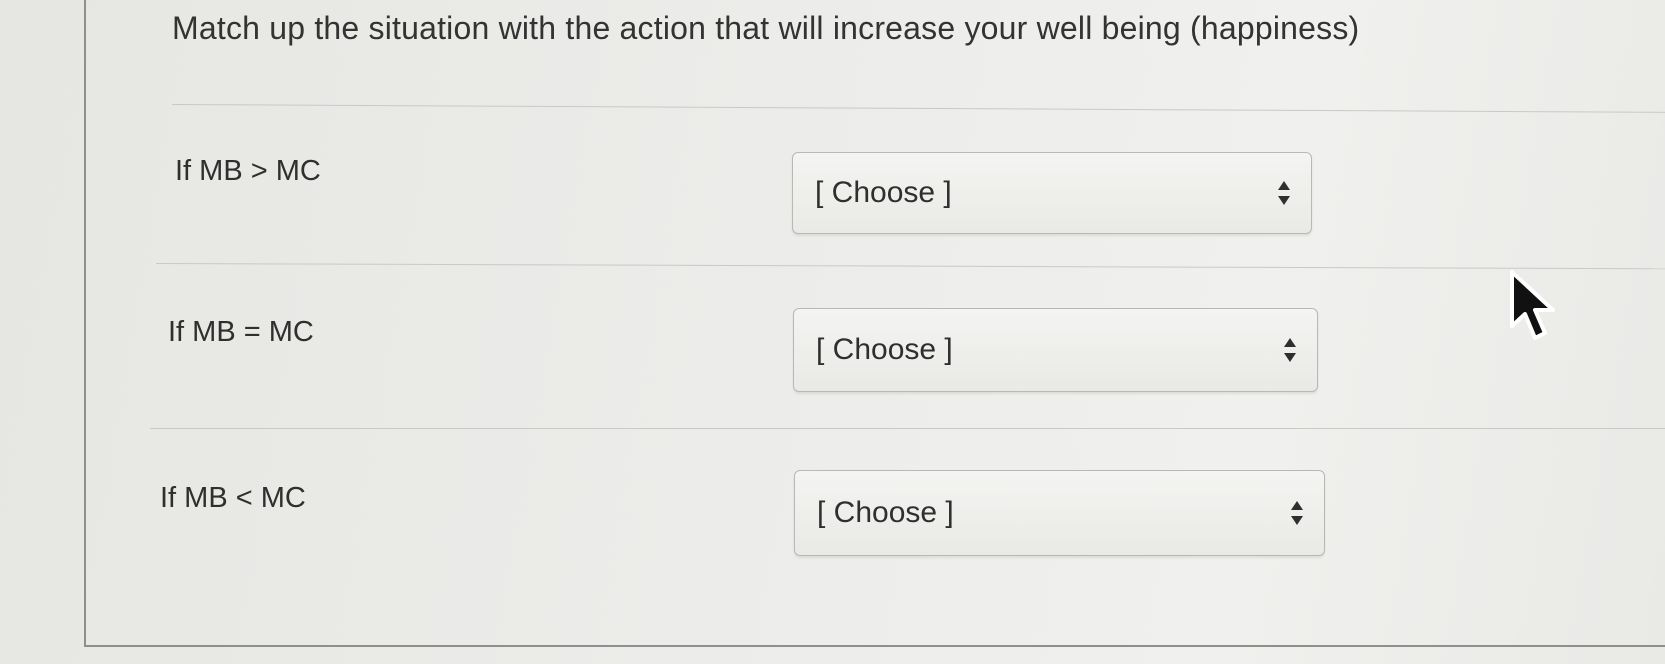 The image size is (1665, 664). Describe the element at coordinates (1055, 350) in the screenshot. I see `action-select-2: [ Choose ]` at that location.